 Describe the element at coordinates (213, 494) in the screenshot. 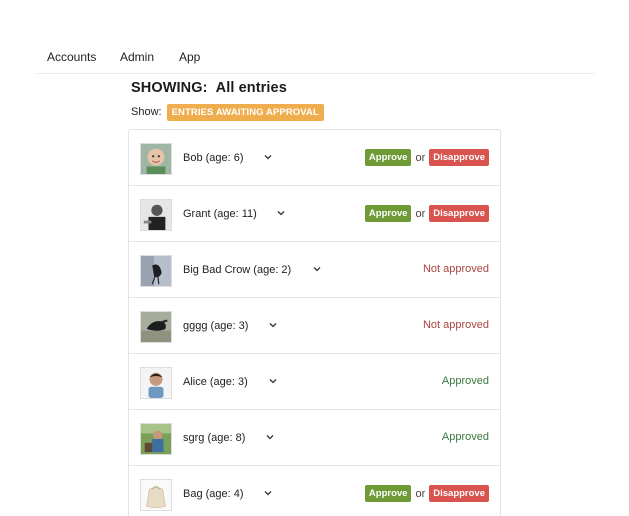

I see `entry-name: Bag (age: 4)` at that location.